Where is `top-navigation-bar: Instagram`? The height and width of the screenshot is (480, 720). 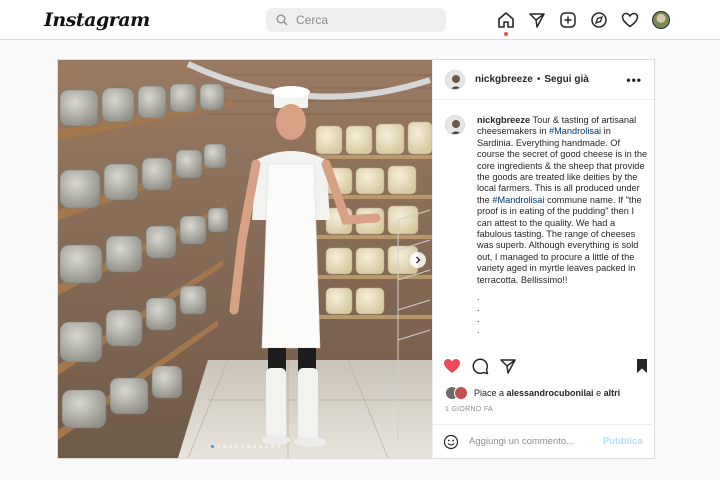 top-navigation-bar: Instagram is located at coordinates (360, 20).